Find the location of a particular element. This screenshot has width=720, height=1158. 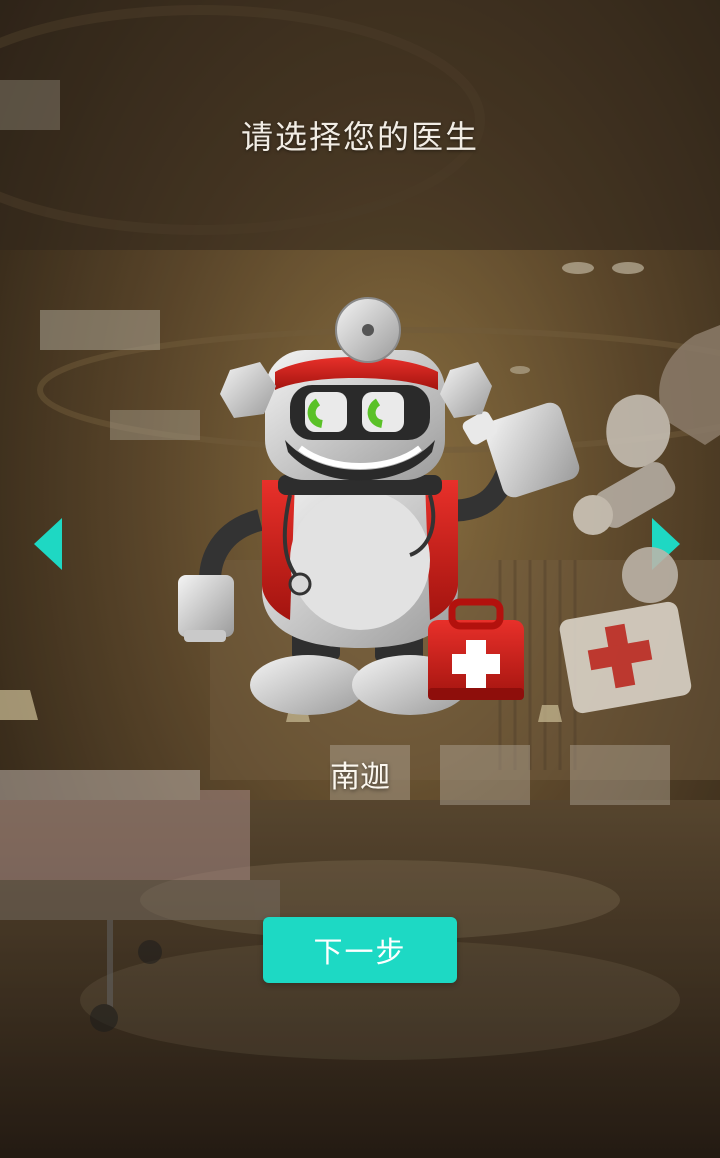

page-title: 请选择您的医生 is located at coordinates (359, 137).